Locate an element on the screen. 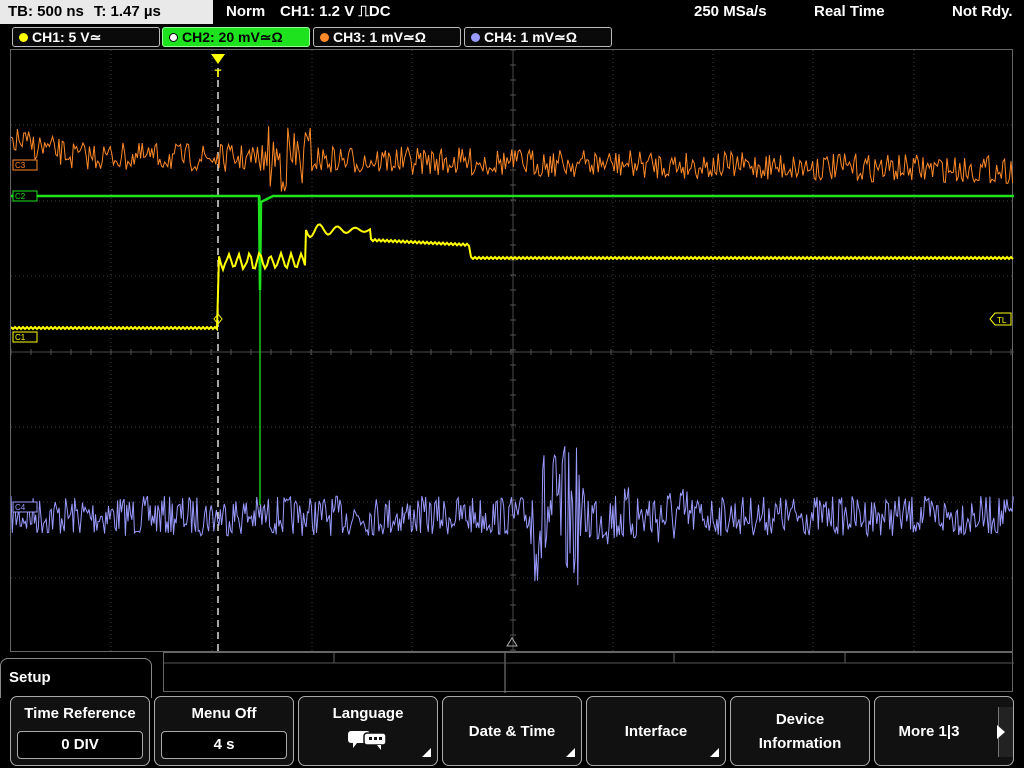 This screenshot has width=1024, height=768. horizontal-reference-marker is located at coordinates (512, 642).